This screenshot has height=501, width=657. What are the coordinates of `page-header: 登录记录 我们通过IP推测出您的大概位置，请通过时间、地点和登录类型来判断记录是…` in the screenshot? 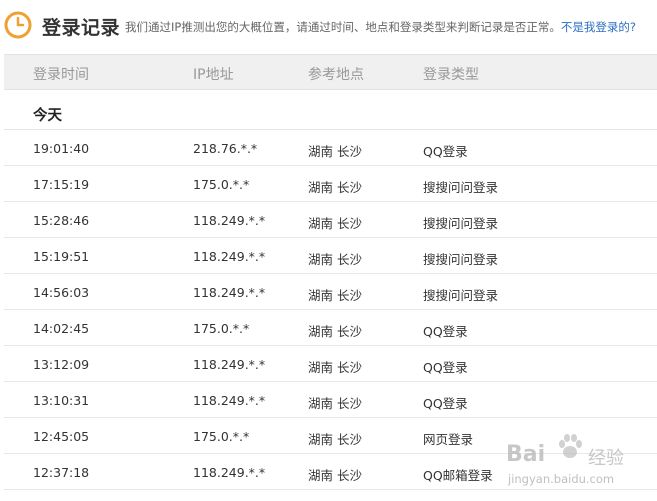 It's located at (328, 27).